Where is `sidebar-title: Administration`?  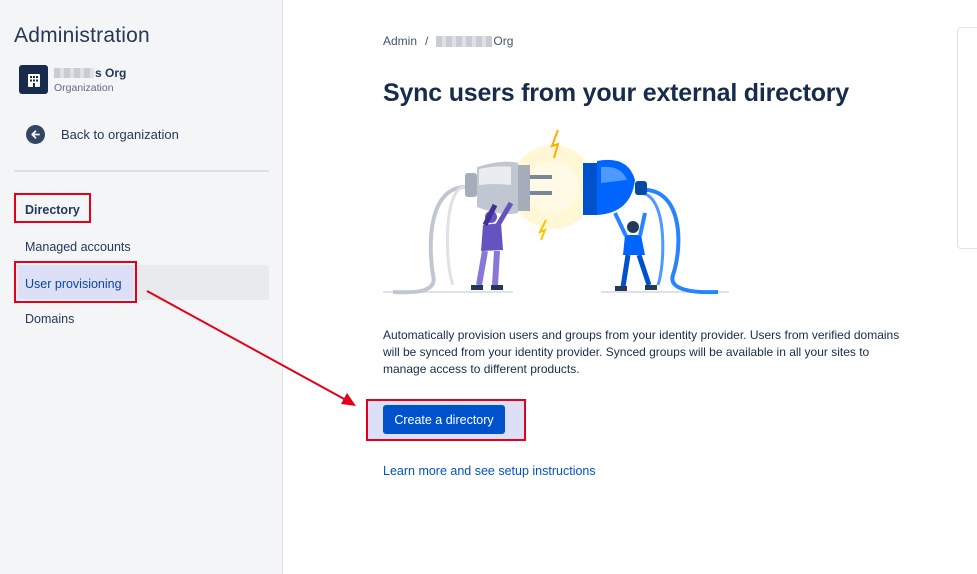 sidebar-title: Administration is located at coordinates (82, 35).